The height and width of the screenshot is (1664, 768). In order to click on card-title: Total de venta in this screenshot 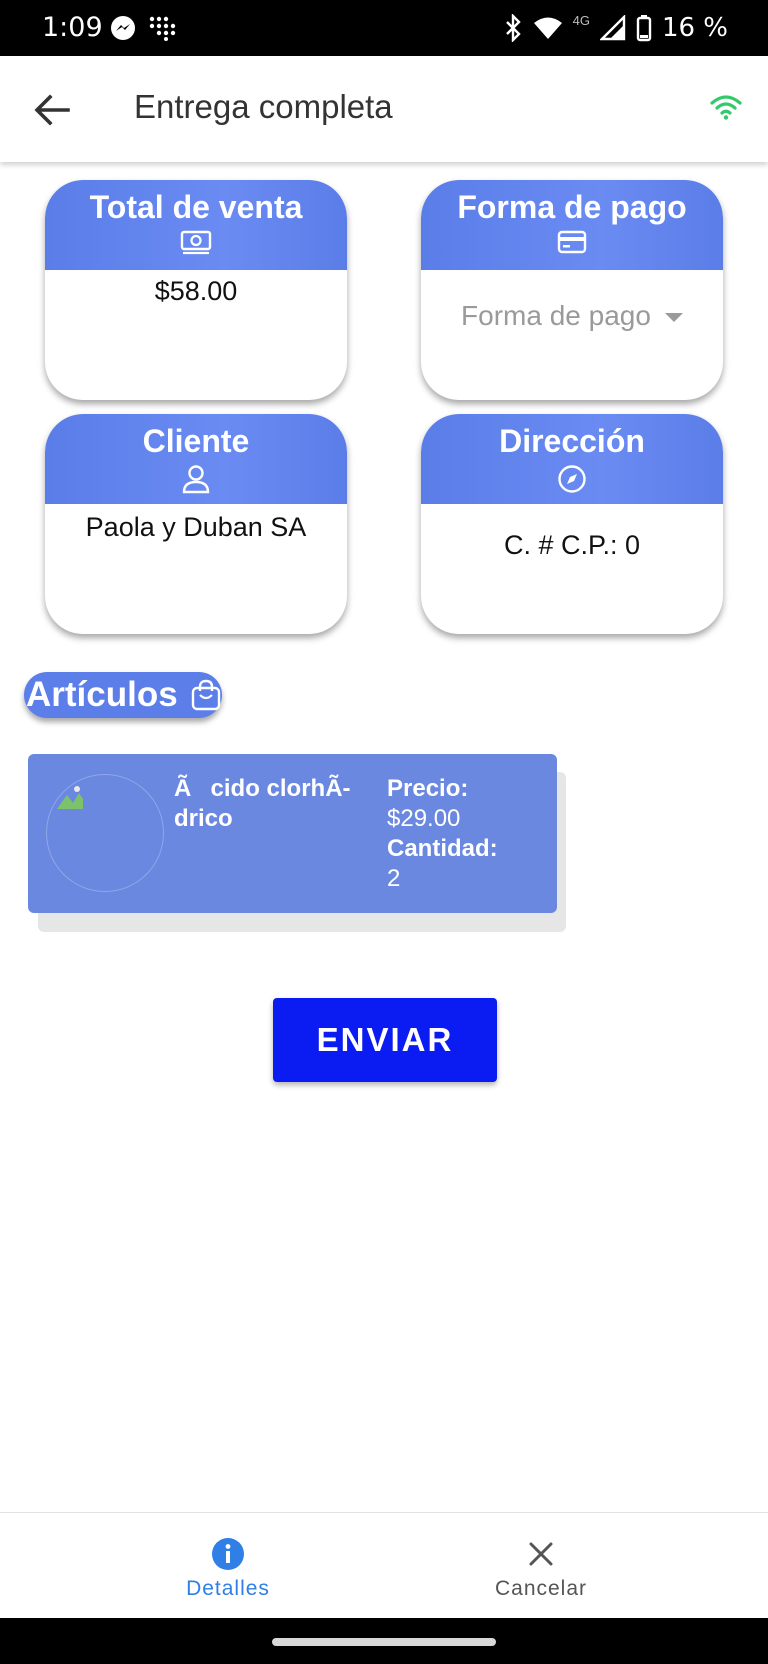, I will do `click(196, 207)`.